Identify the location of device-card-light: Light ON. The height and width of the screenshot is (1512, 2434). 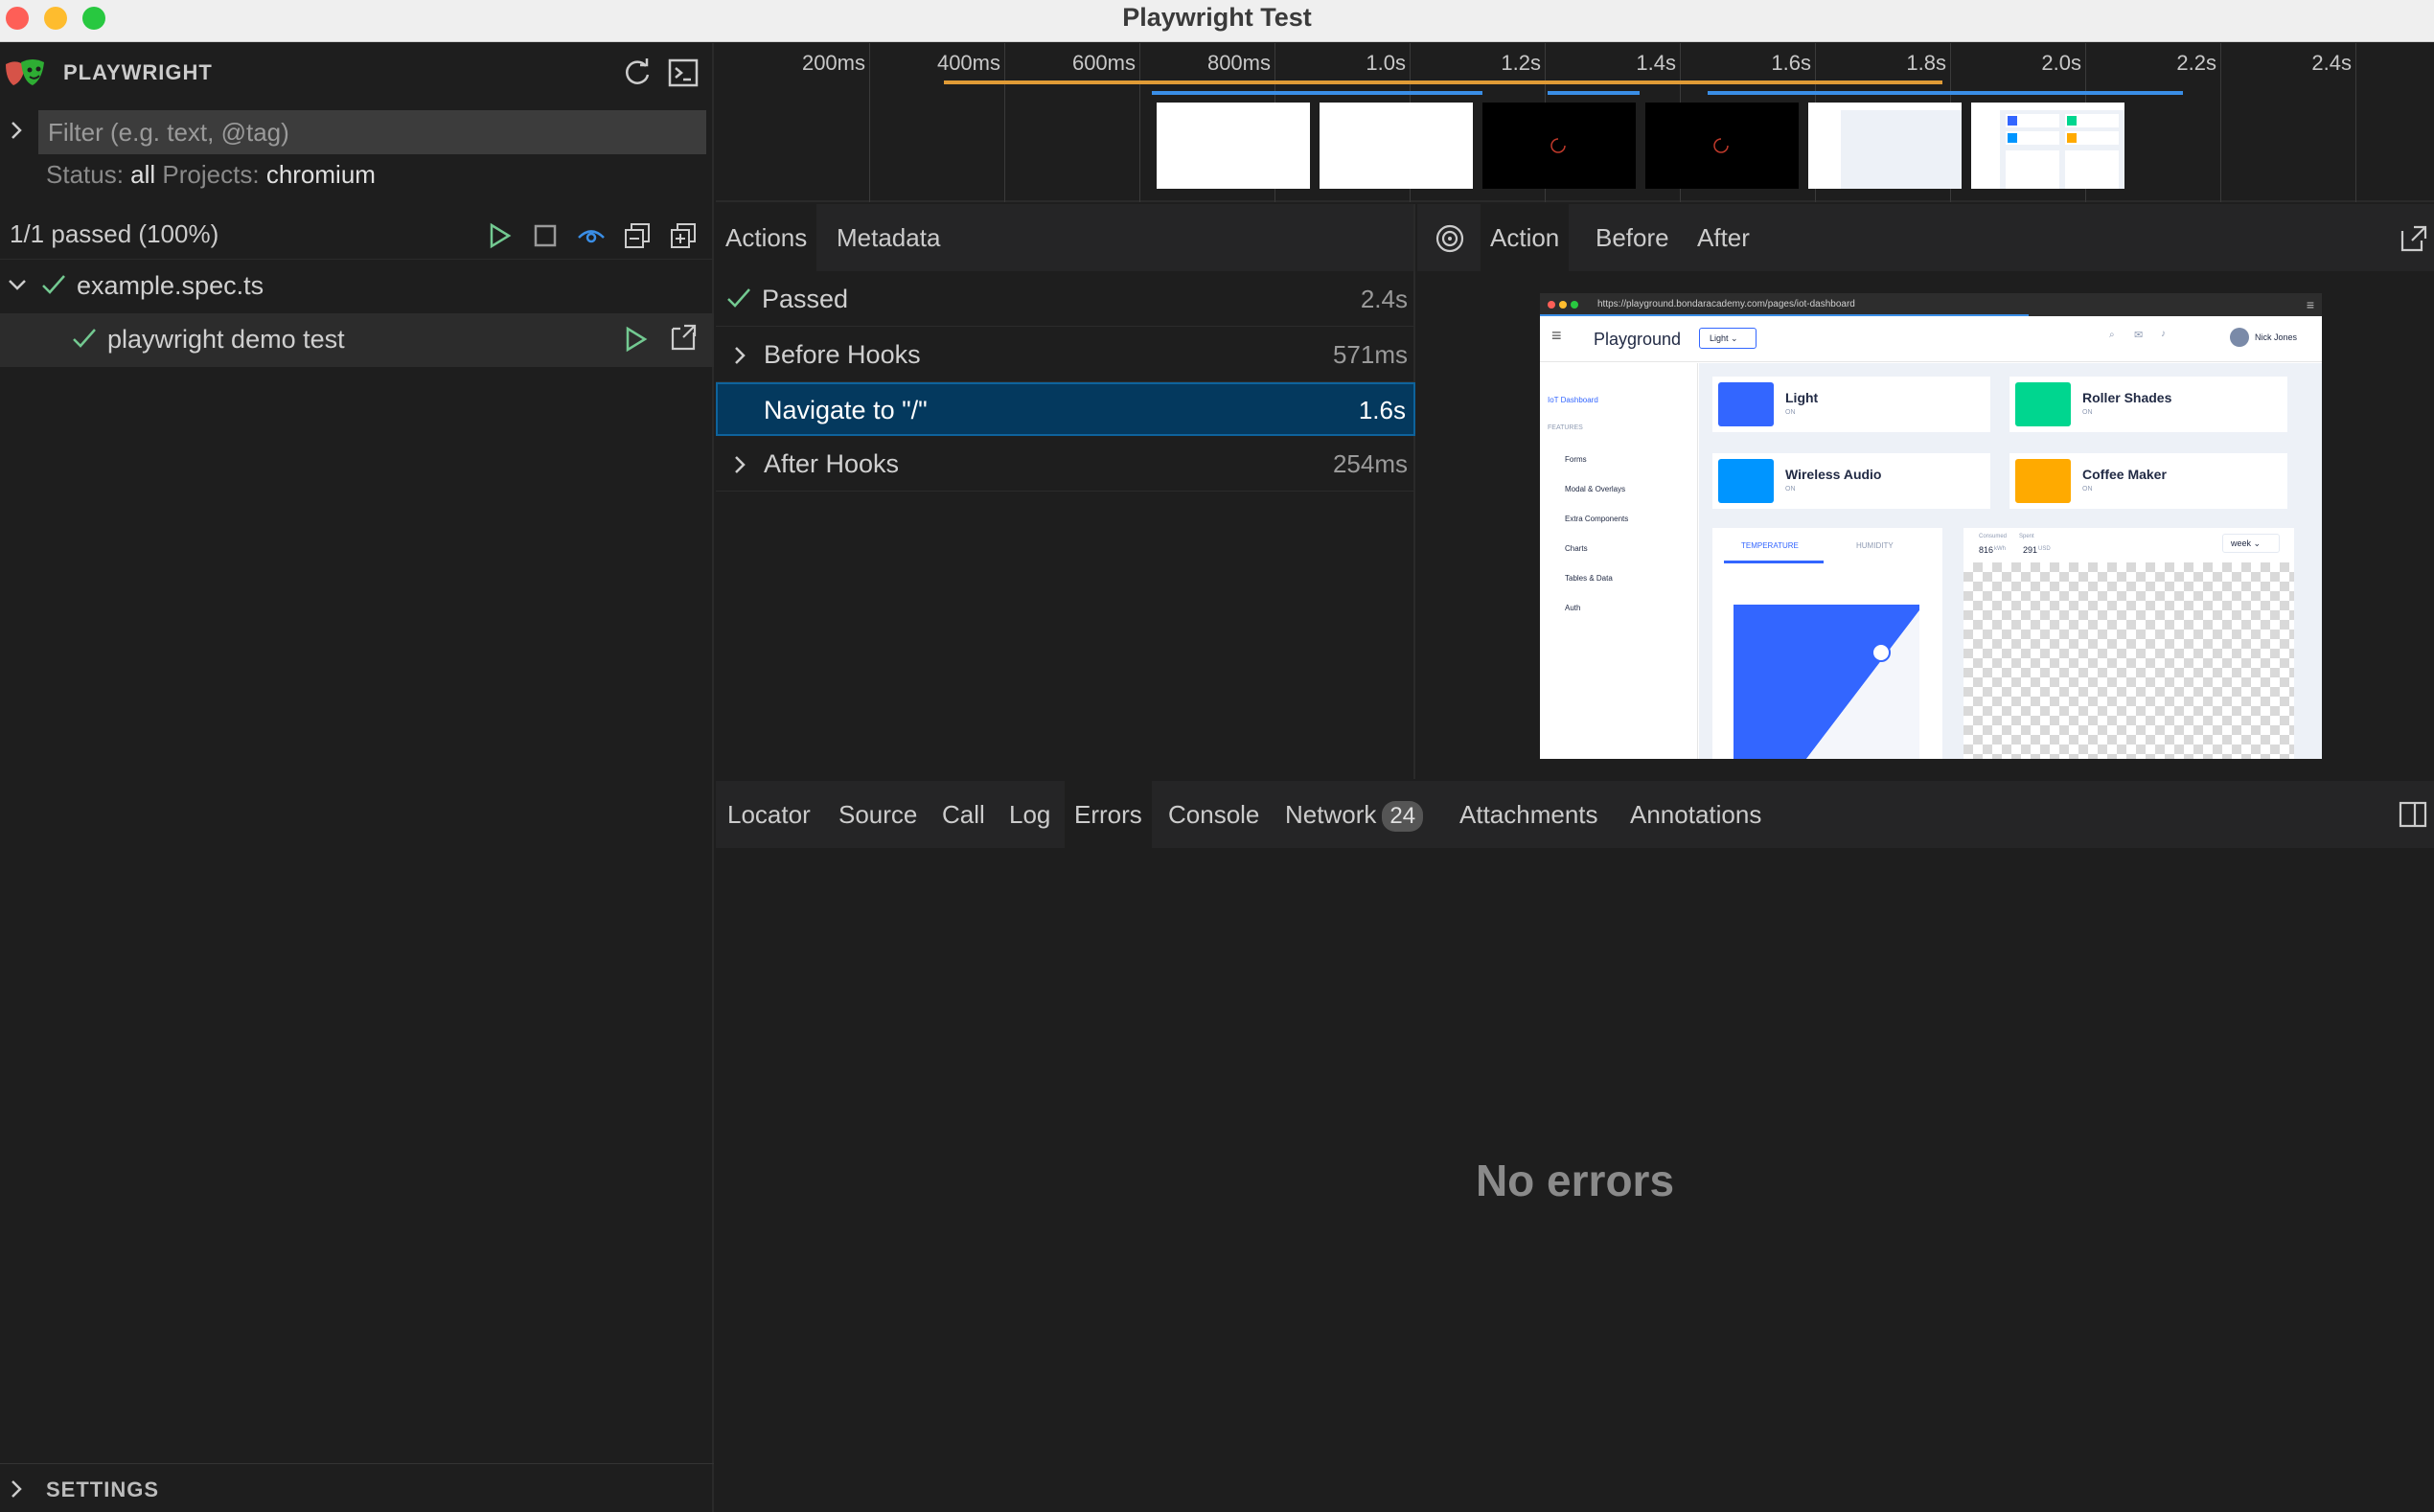
(1851, 405).